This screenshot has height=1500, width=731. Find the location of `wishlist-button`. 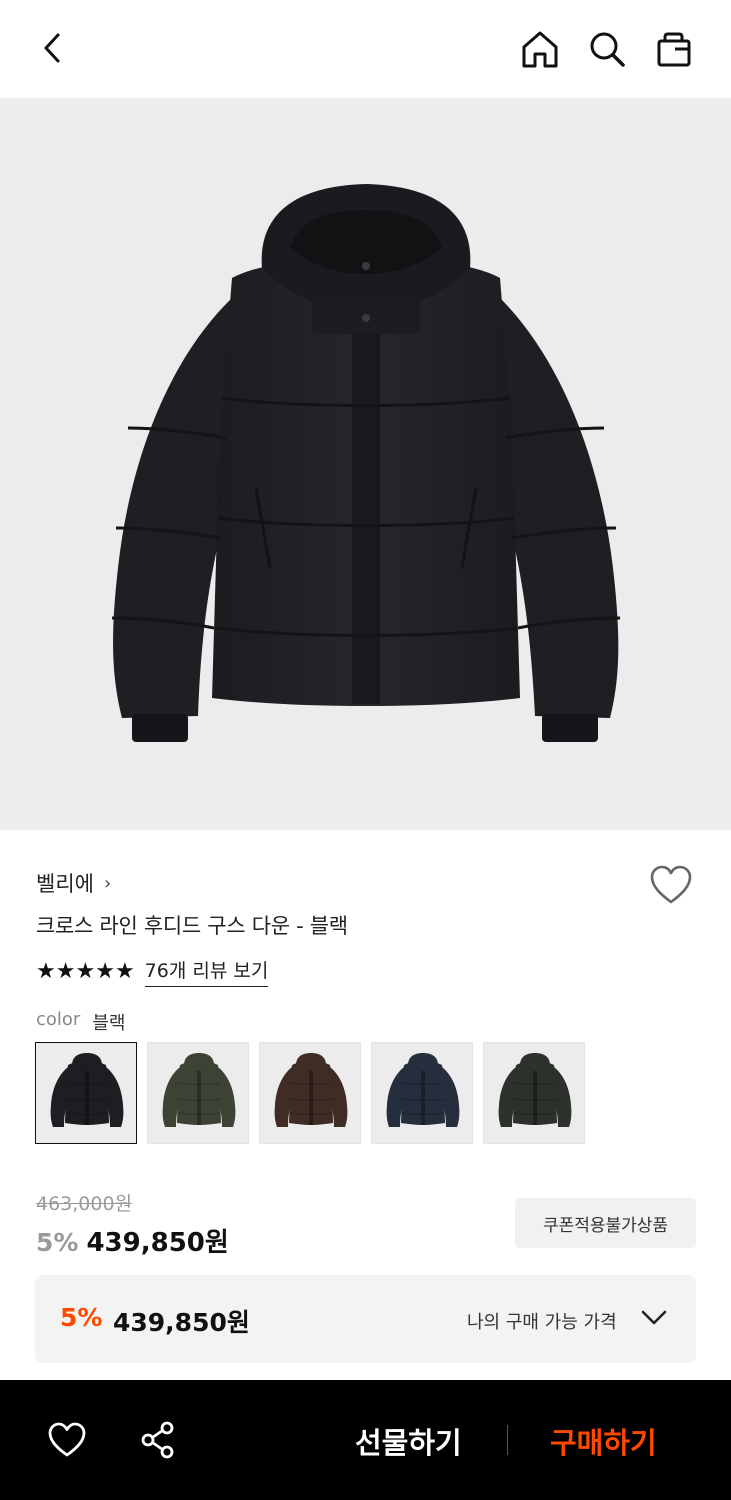

wishlist-button is located at coordinates (671, 885).